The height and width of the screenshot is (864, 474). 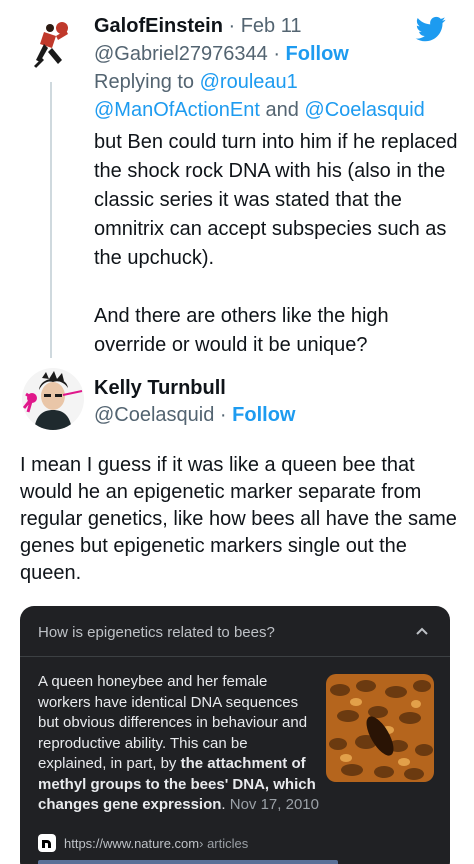 I want to click on display-name: Kelly Turnbull, so click(x=160, y=388).